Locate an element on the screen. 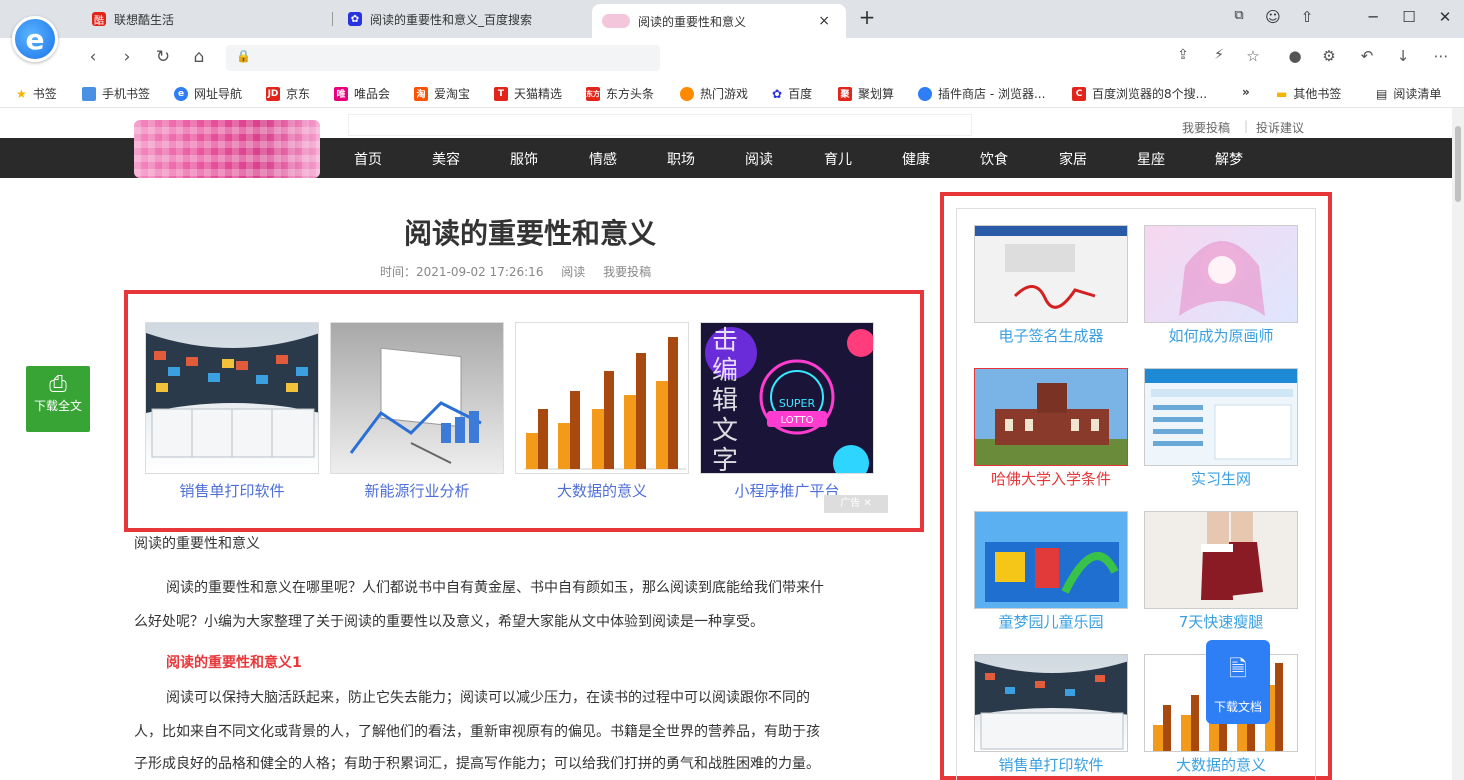  tab-label: 阅读的重要性和意义_百度搜索 is located at coordinates (451, 19).